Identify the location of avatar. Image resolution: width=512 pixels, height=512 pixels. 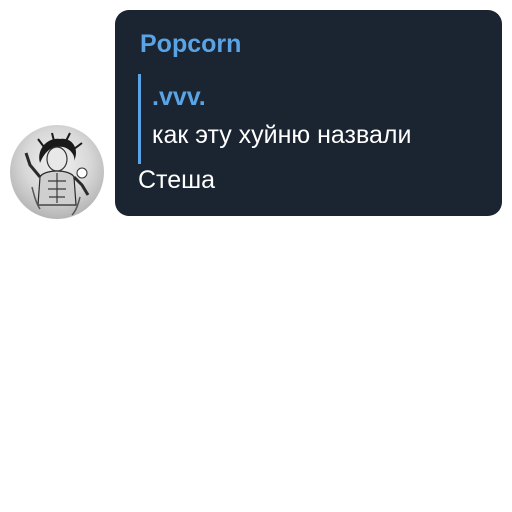
(57, 172).